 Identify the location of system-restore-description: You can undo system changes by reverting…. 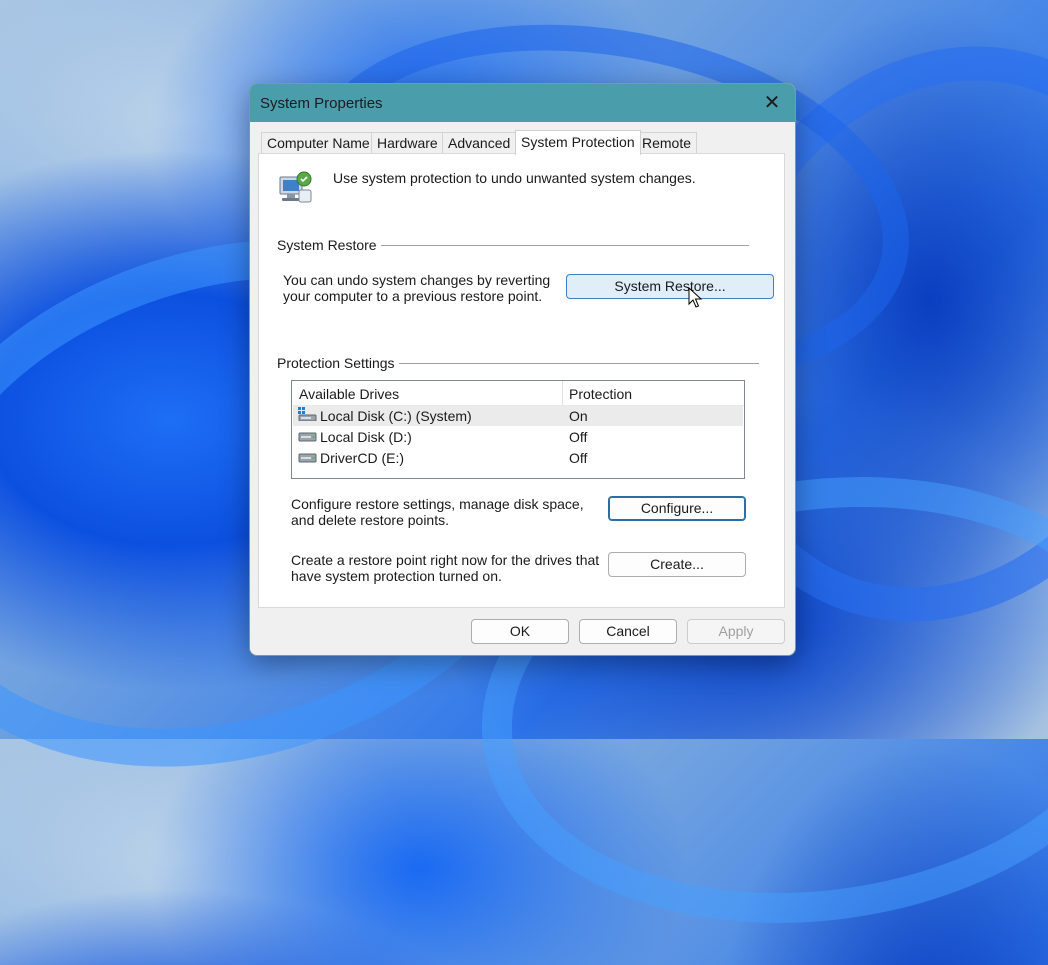
(418, 288).